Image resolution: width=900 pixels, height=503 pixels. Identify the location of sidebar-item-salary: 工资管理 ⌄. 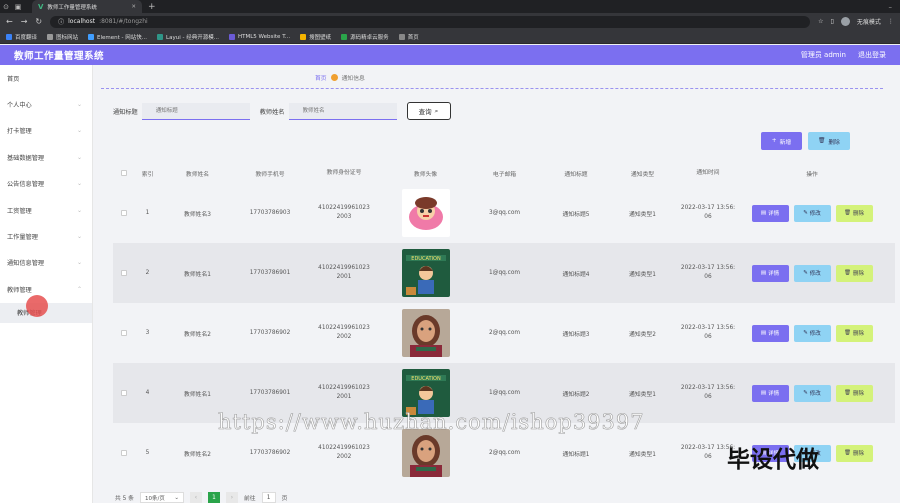
(46, 210).